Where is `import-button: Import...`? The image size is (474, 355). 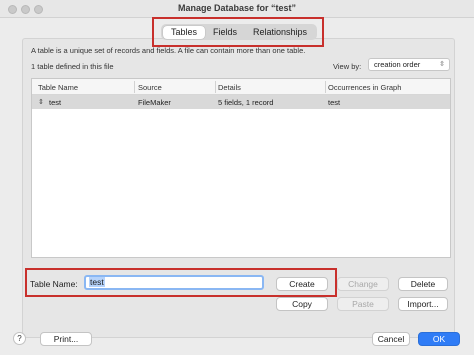 import-button: Import... is located at coordinates (423, 304).